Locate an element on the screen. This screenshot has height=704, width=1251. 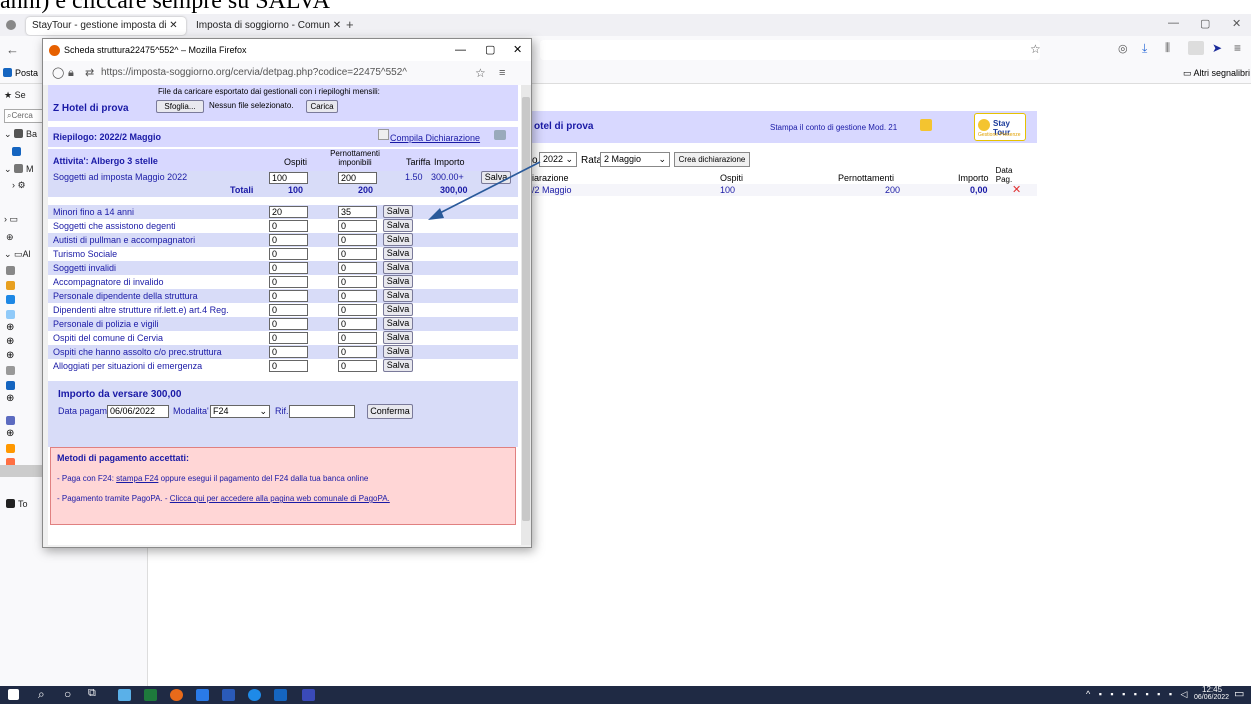
library-icon: ⫼ is located at coordinates (1167, 48).